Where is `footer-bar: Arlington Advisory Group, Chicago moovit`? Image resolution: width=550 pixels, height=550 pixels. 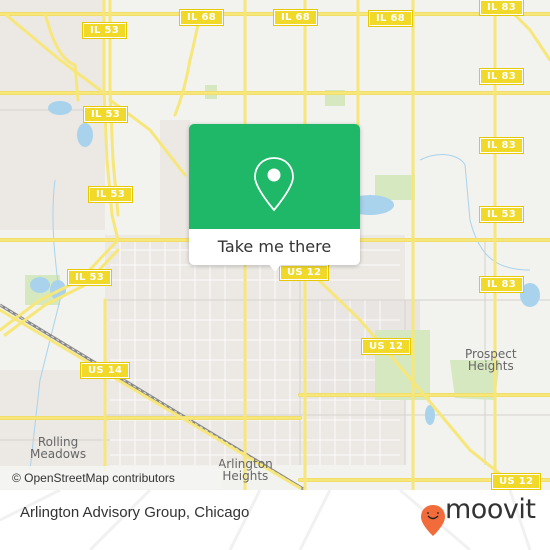
footer-bar: Arlington Advisory Group, Chicago moovit is located at coordinates (275, 520).